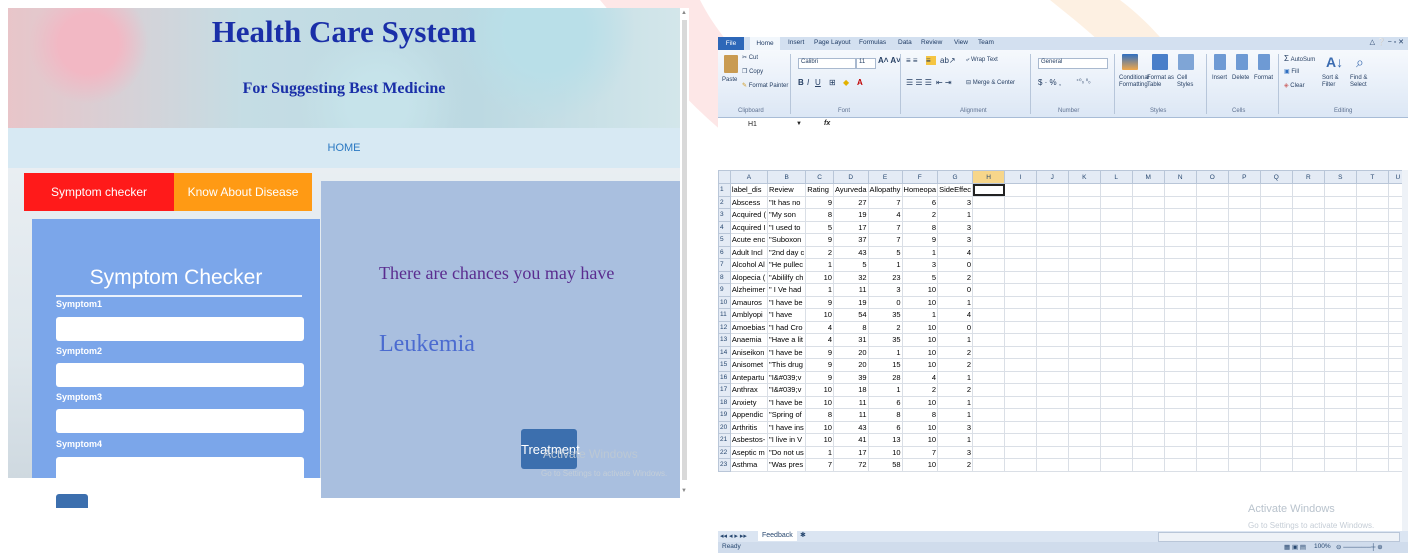 The width and height of the screenshot is (1418, 553). What do you see at coordinates (749, 302) in the screenshot?
I see `cell: Amauros` at bounding box center [749, 302].